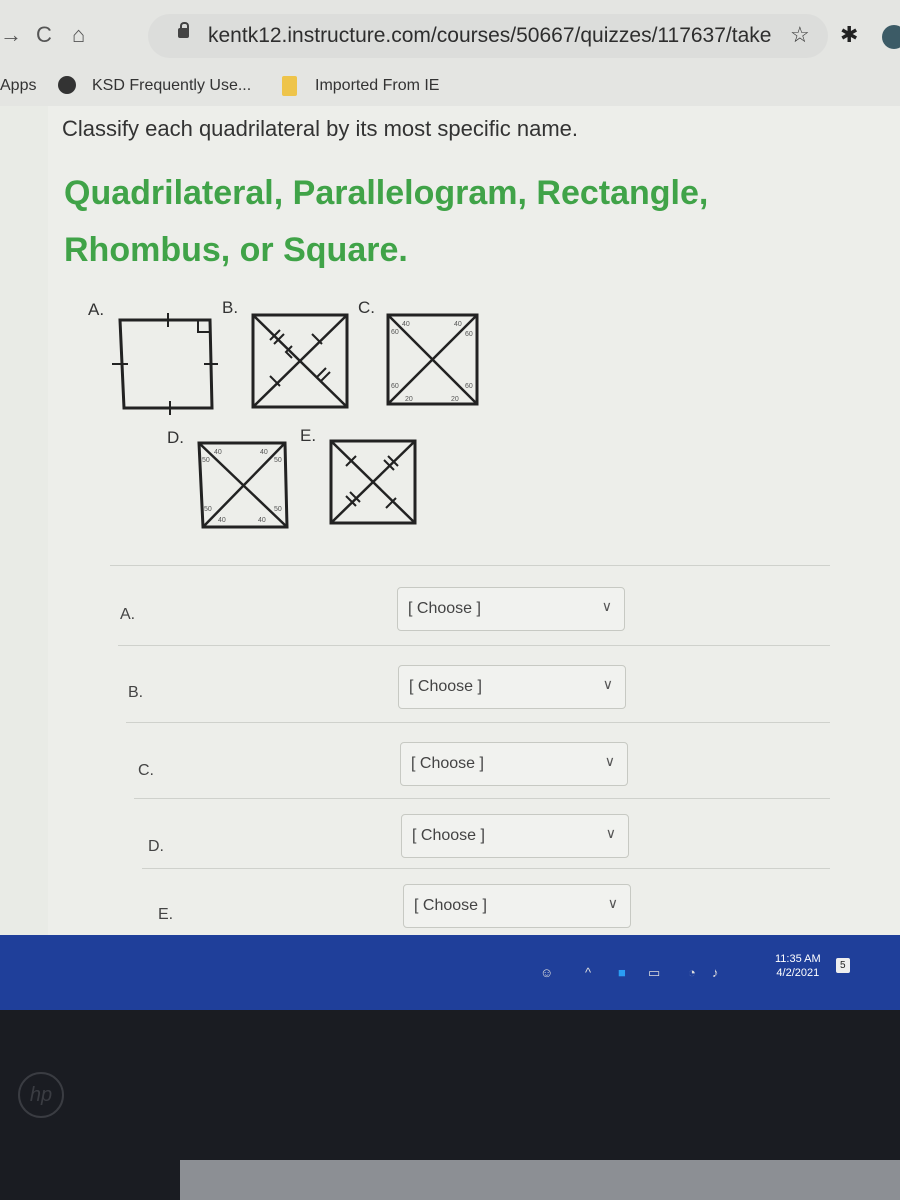  I want to click on lock-icon, so click(183, 30).